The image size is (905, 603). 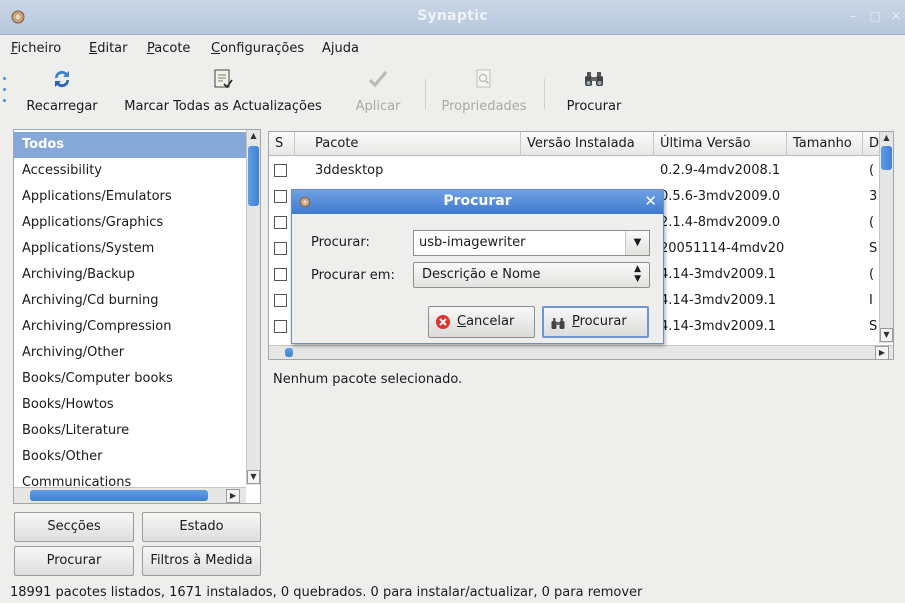 What do you see at coordinates (262, 48) in the screenshot?
I see `menu-configuracoes-label: onfigurações` at bounding box center [262, 48].